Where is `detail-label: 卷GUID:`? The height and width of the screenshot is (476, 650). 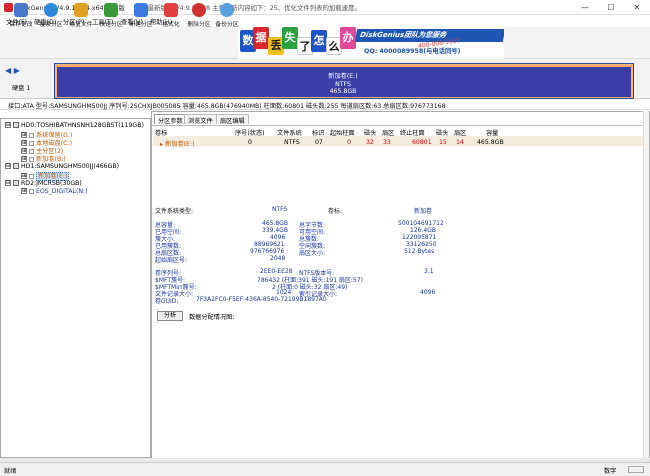
detail-label: 卷GUID: is located at coordinates (167, 301).